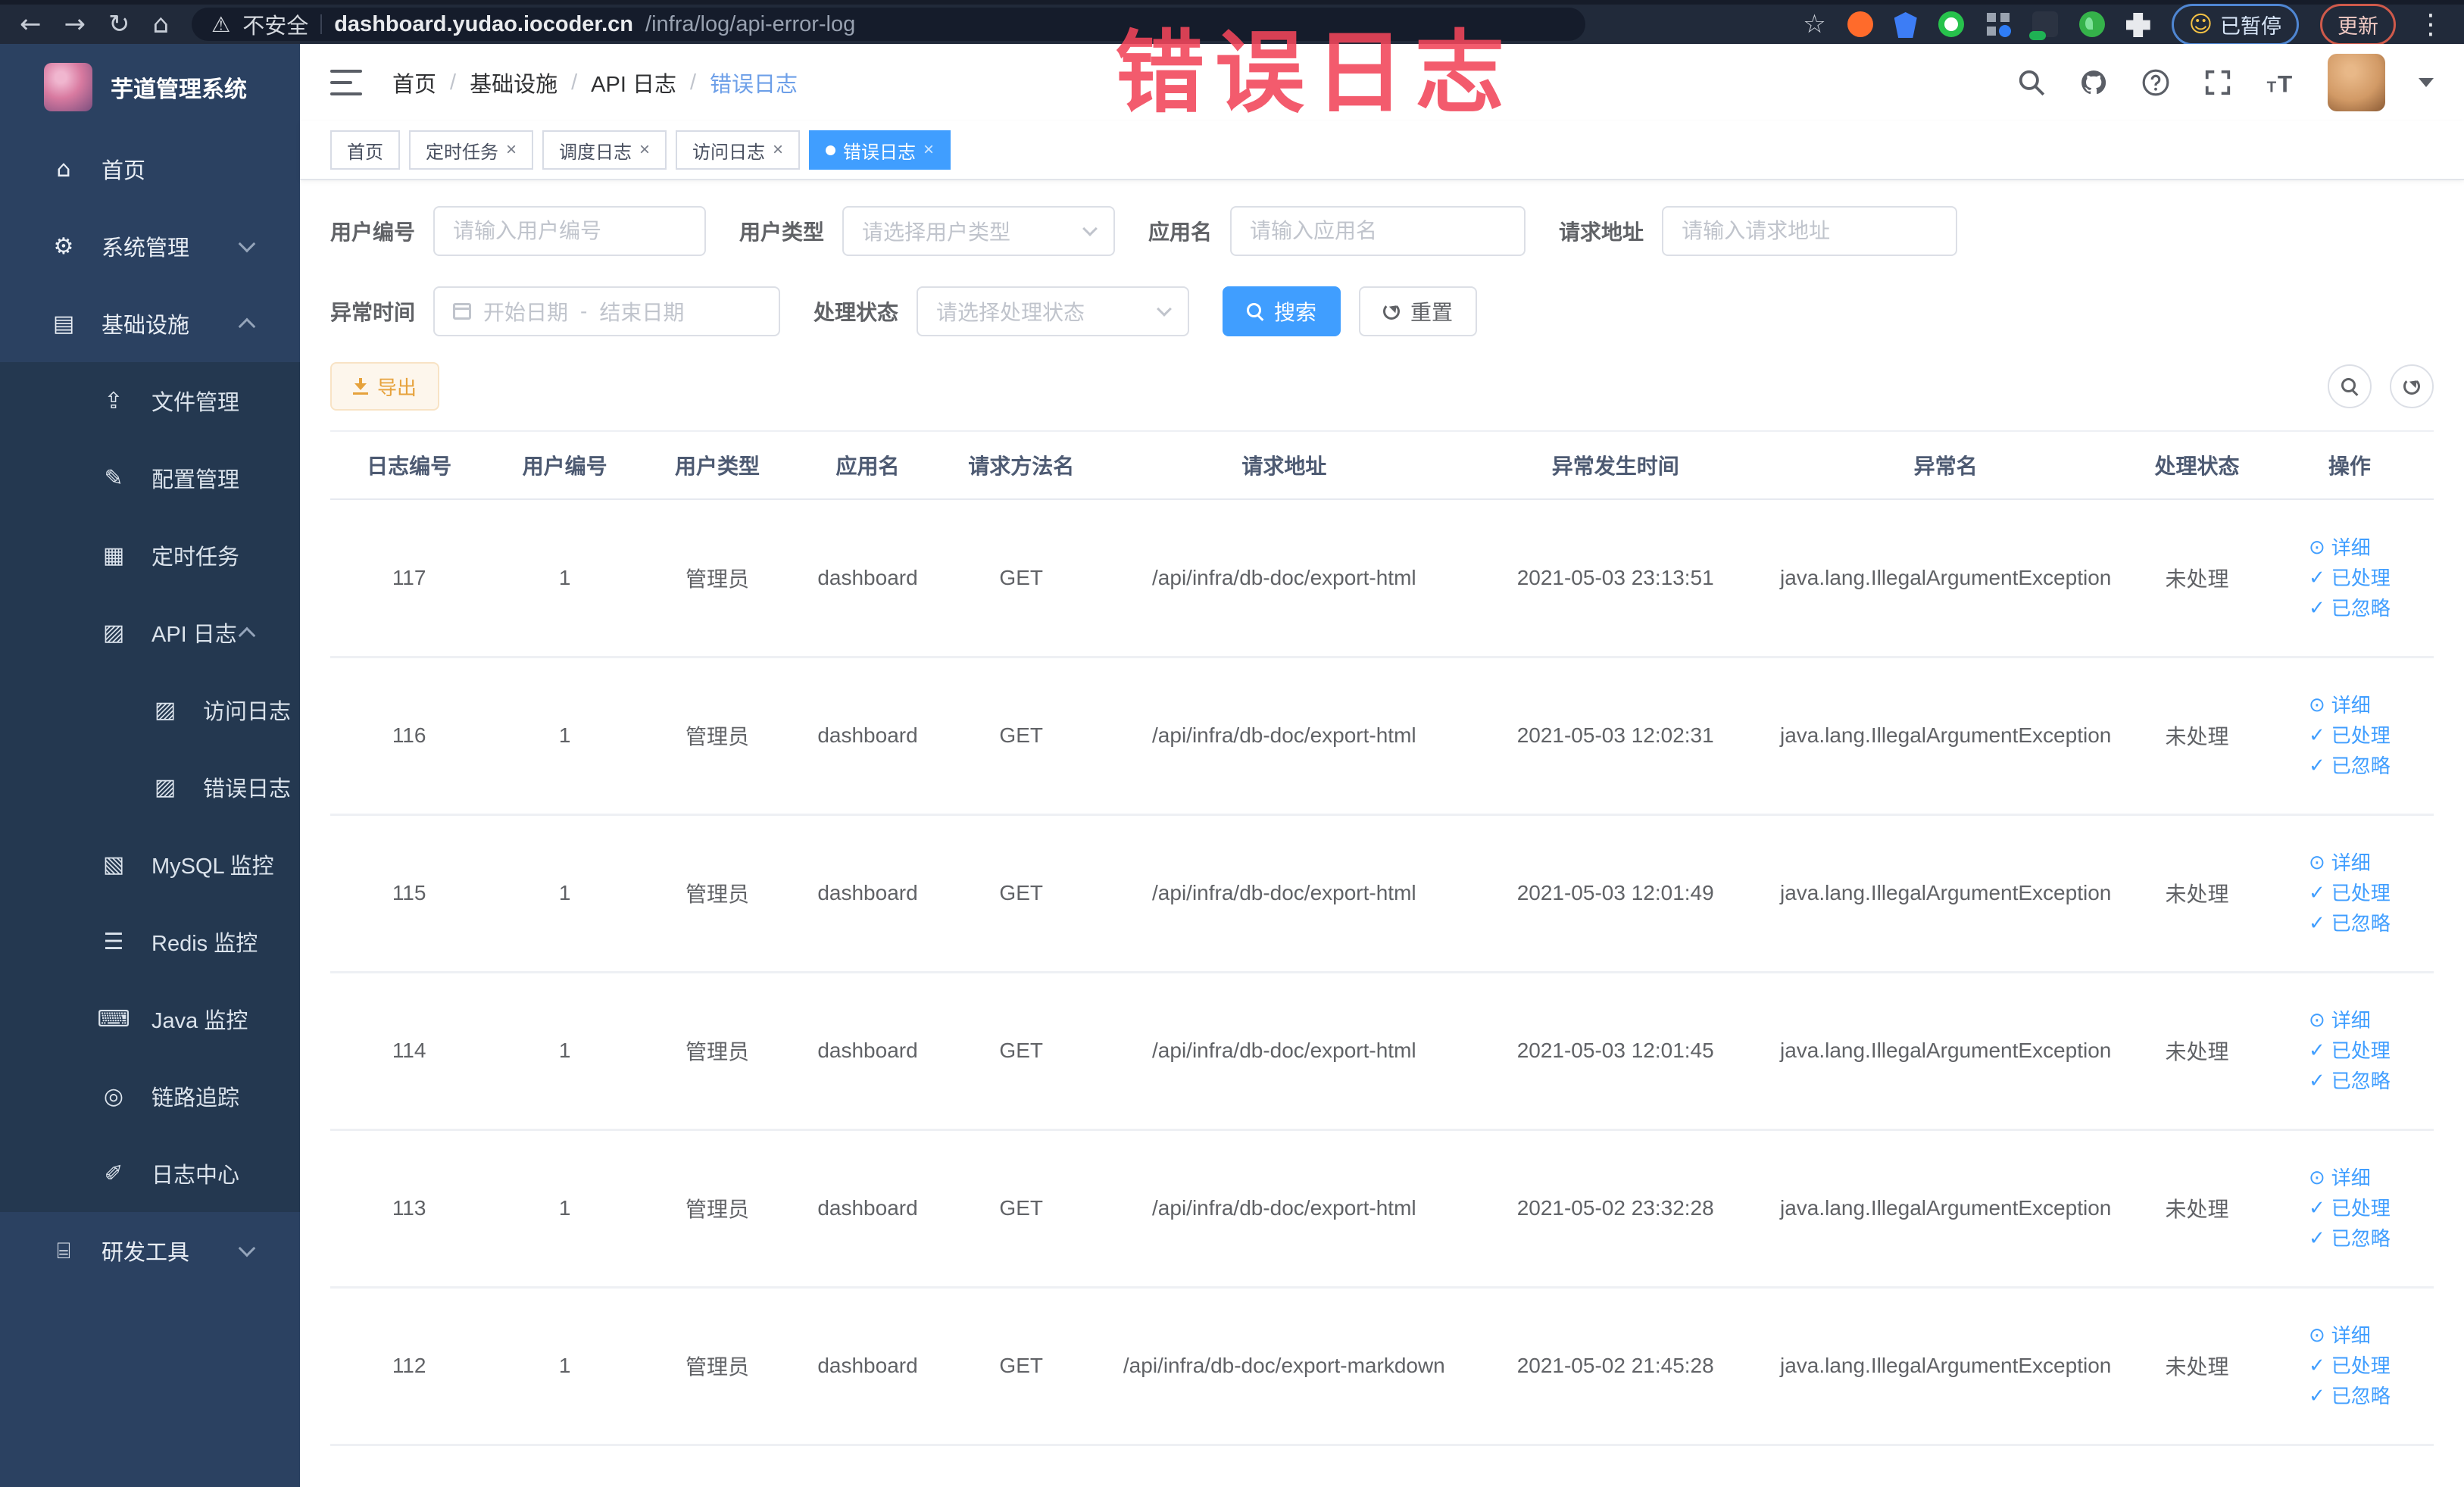 Image resolution: width=2464 pixels, height=1487 pixels. I want to click on export-button: 导出, so click(385, 386).